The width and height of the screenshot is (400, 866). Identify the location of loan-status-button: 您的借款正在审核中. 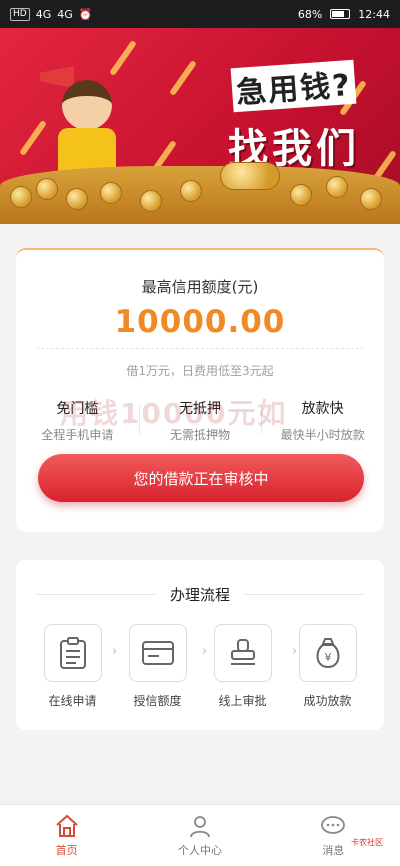
(201, 478).